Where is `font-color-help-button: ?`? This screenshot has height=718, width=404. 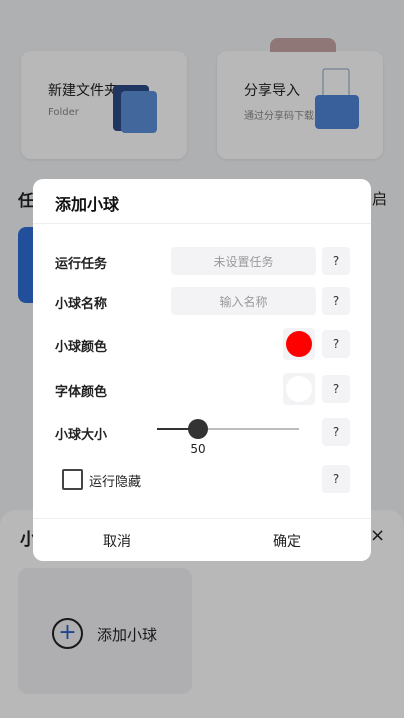
font-color-help-button: ? is located at coordinates (336, 389).